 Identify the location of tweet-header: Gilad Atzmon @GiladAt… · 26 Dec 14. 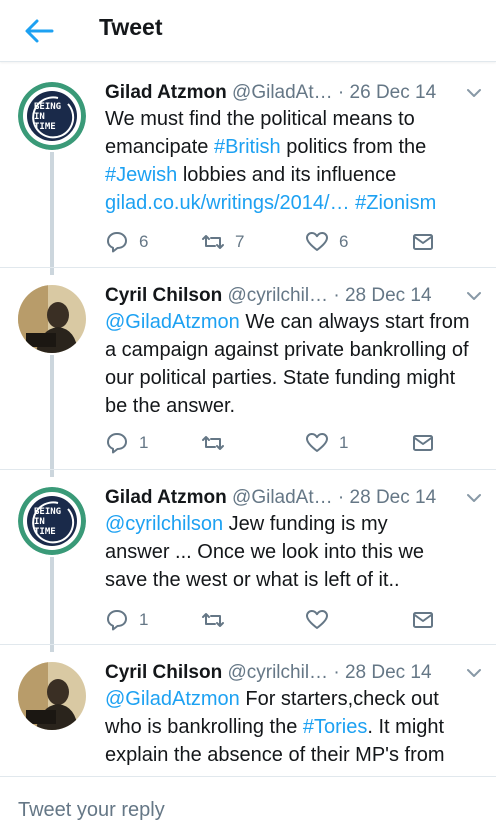
(295, 93).